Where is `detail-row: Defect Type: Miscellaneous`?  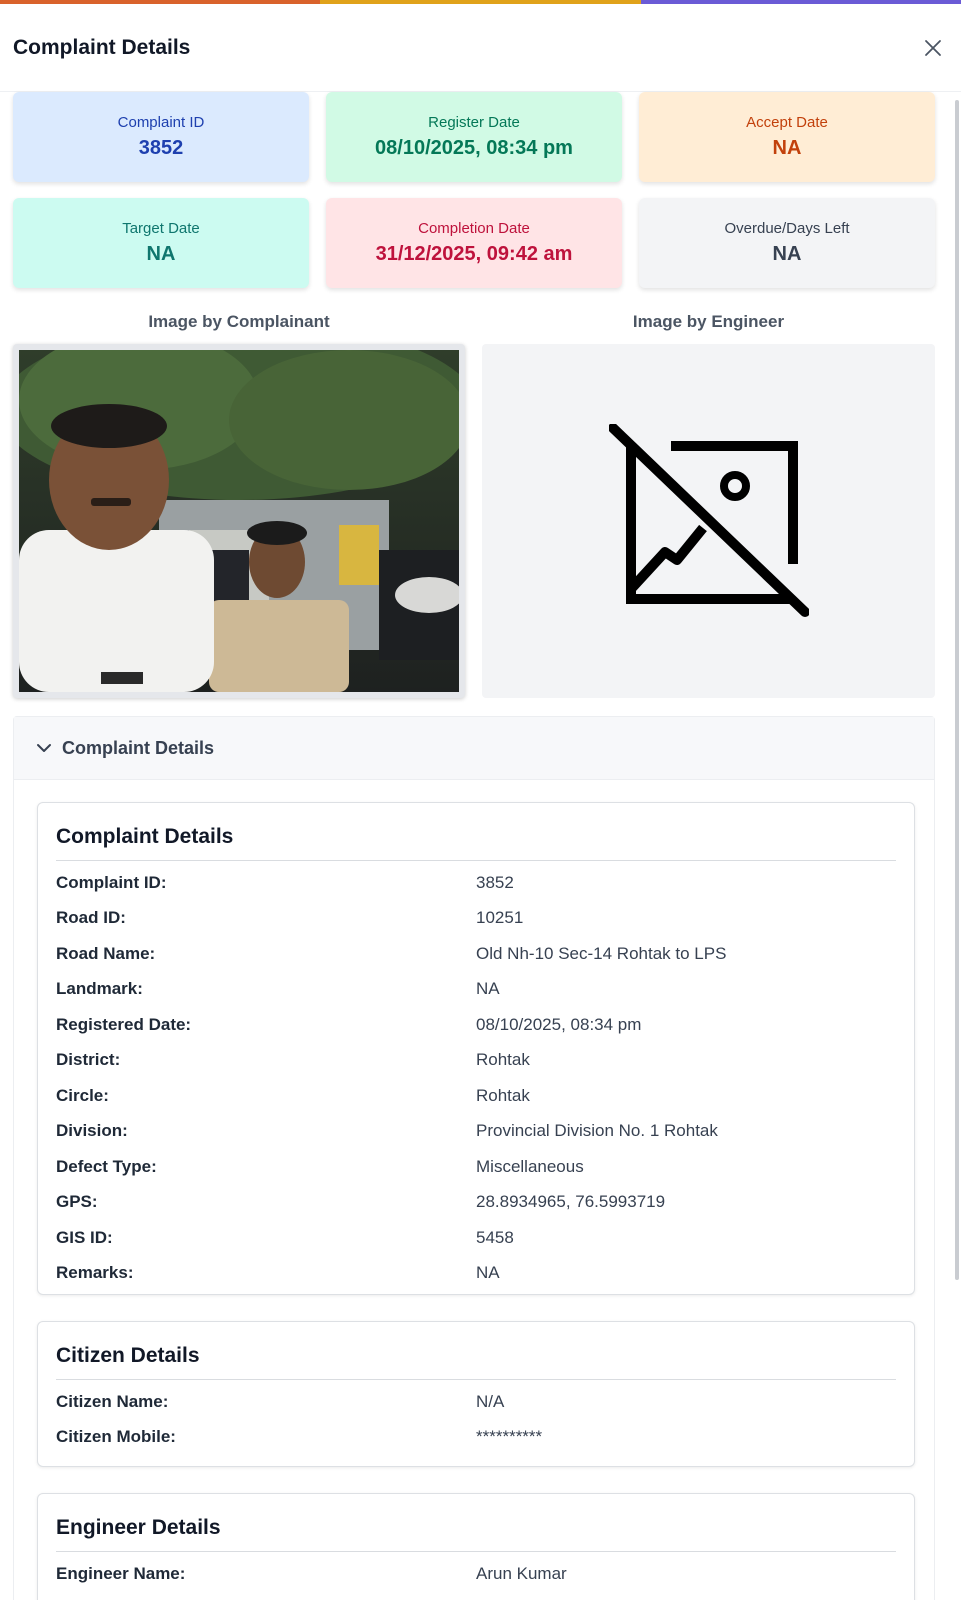
detail-row: Defect Type: Miscellaneous is located at coordinates (476, 1167).